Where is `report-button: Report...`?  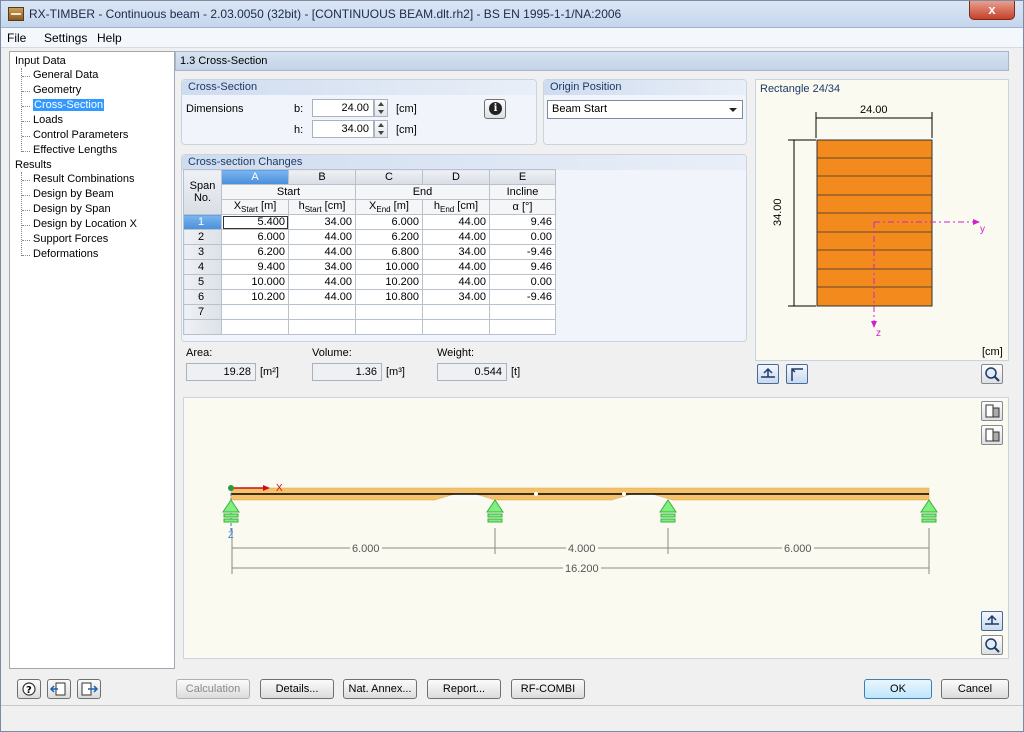 report-button: Report... is located at coordinates (464, 689).